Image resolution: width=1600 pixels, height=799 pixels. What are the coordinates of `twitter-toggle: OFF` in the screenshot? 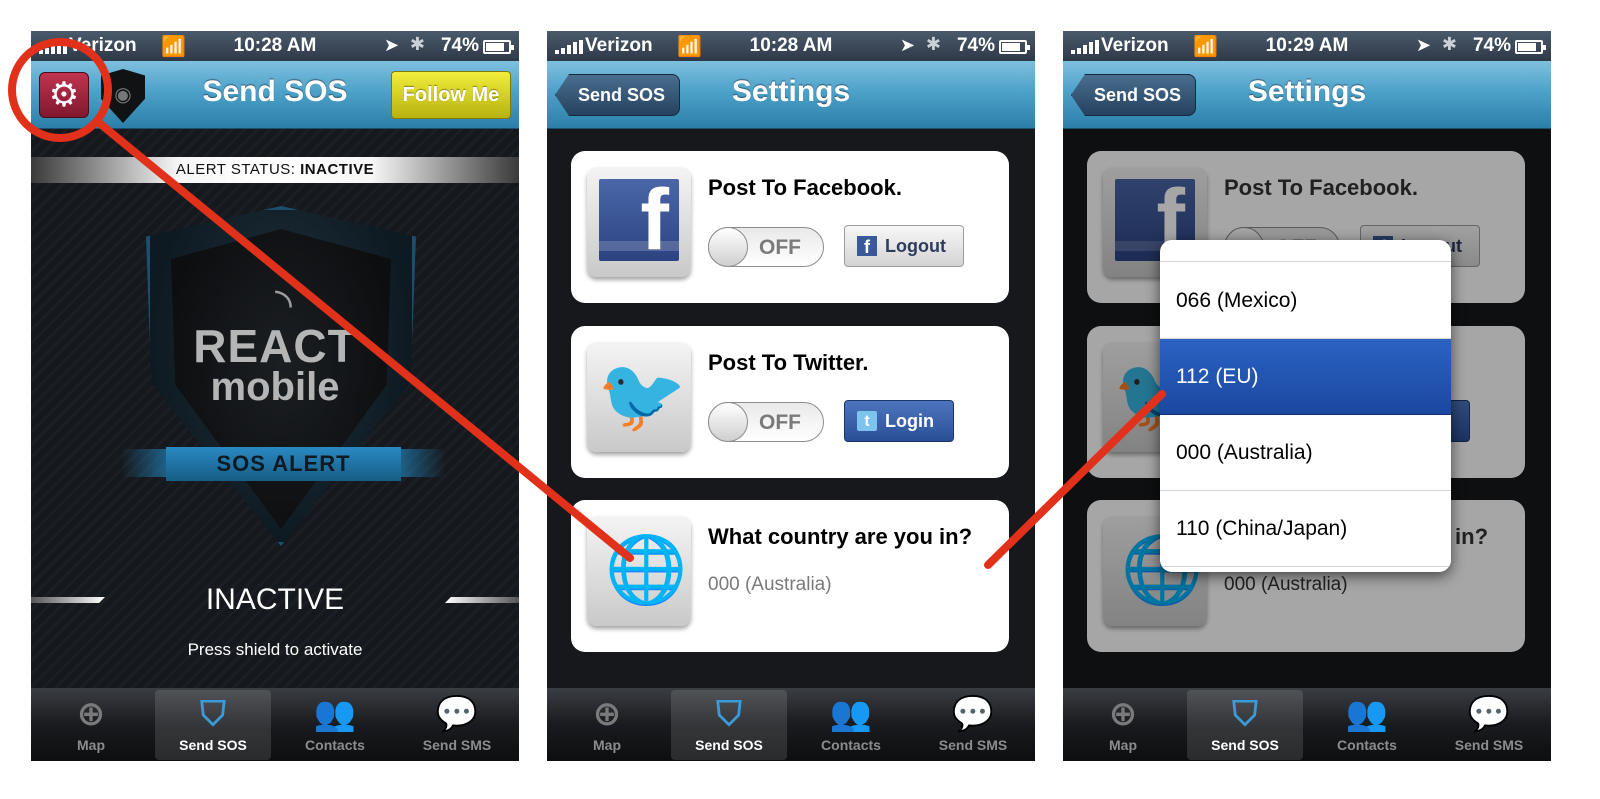 It's located at (766, 422).